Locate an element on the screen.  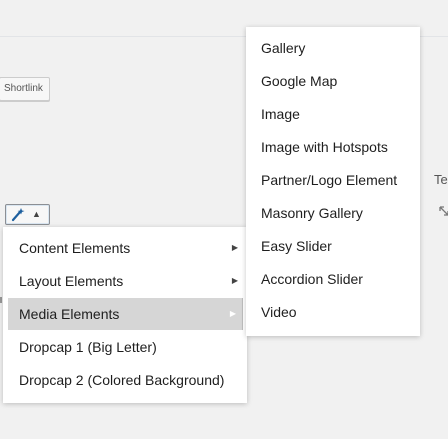
menu-item-label: Layout Elements is located at coordinates (71, 281).